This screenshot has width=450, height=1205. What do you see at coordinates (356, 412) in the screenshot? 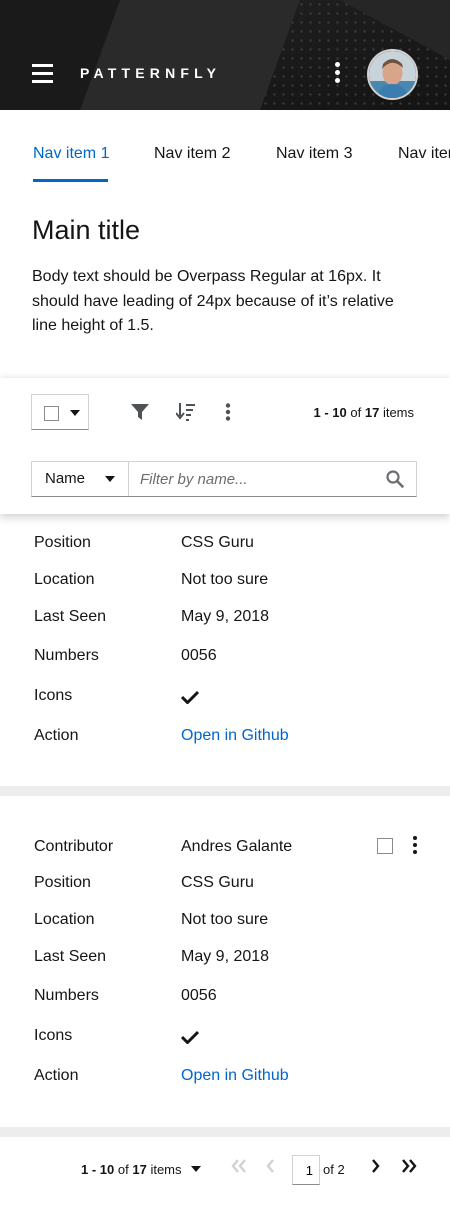
I see `pager-of: of` at bounding box center [356, 412].